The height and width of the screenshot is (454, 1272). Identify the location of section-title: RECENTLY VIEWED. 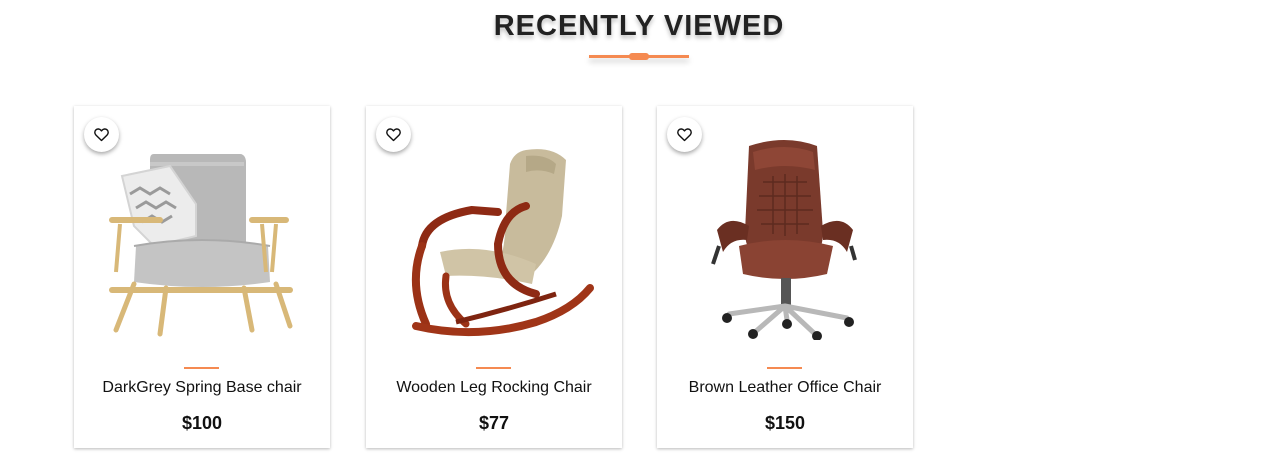
(639, 26).